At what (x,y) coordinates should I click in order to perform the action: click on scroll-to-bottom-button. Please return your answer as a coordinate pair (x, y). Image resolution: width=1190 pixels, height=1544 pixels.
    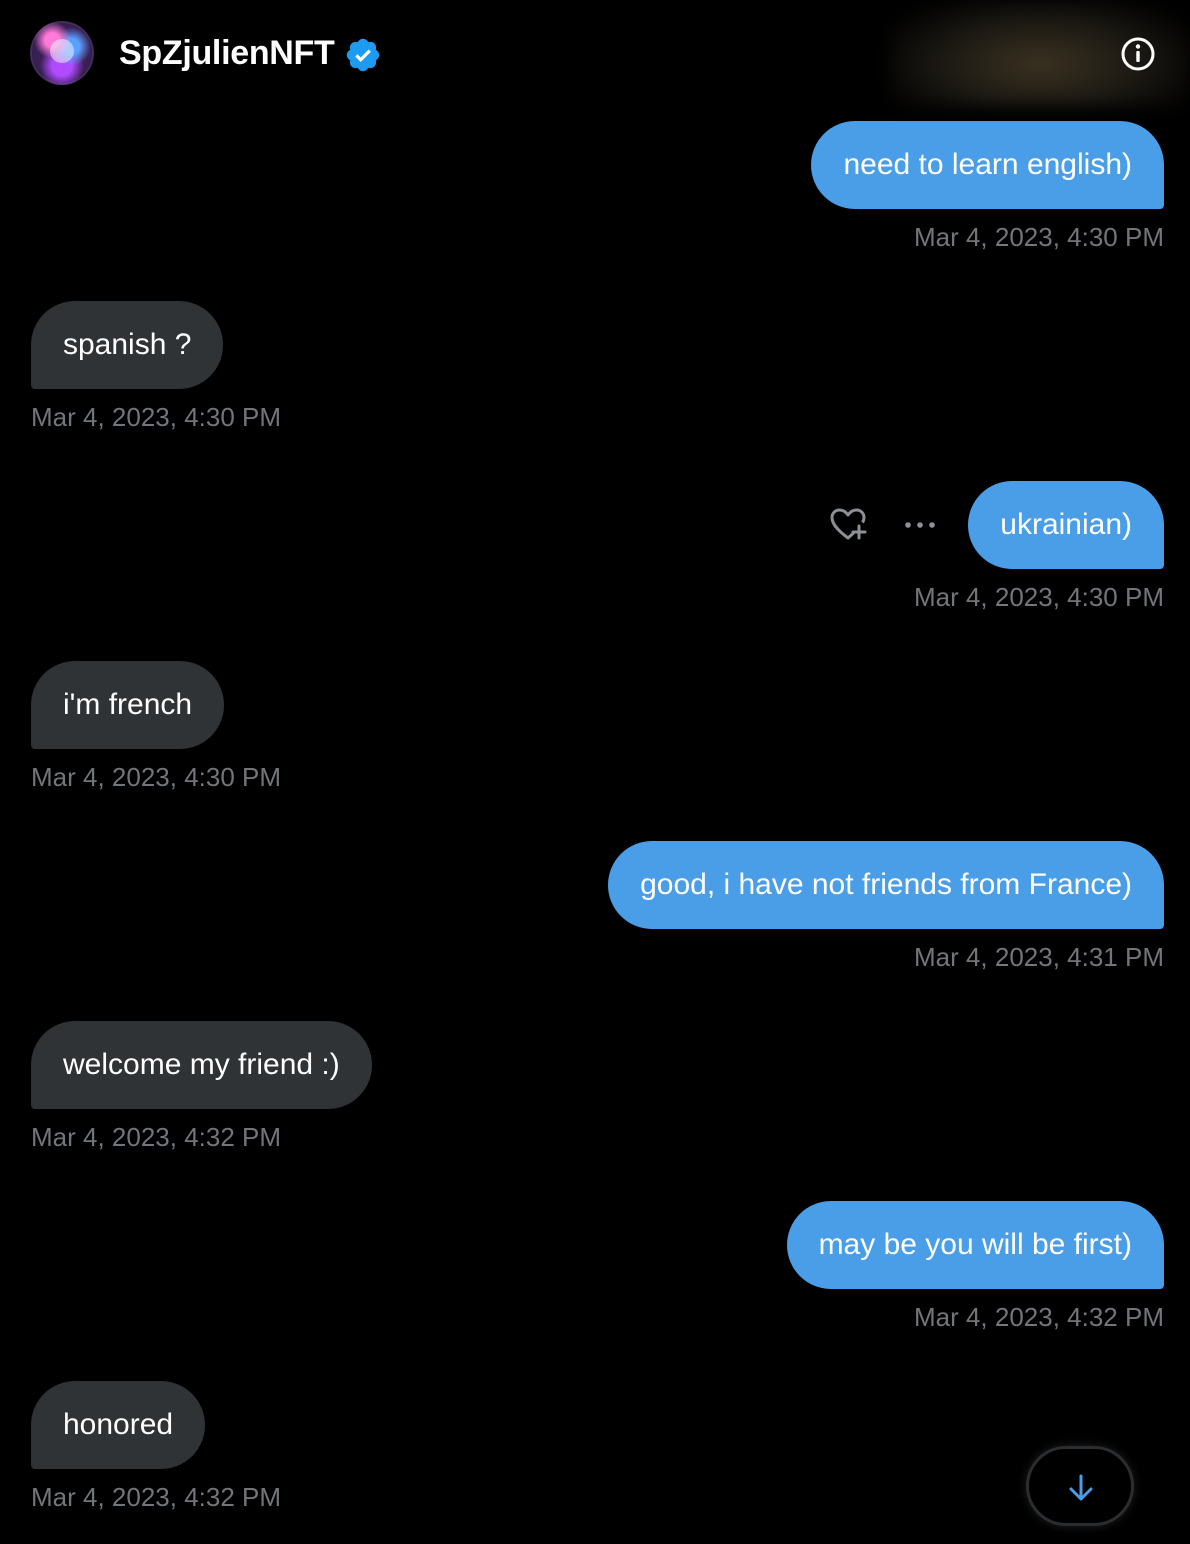
    Looking at the image, I should click on (1080, 1486).